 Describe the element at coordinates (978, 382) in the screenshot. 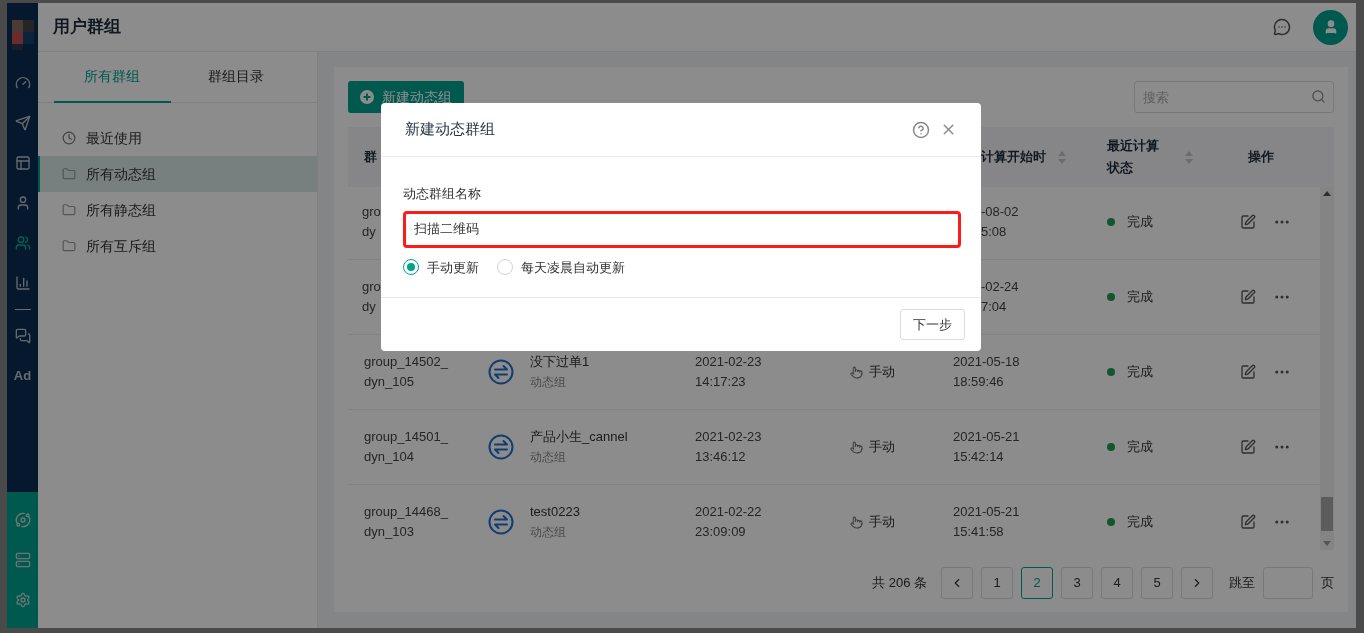

I see `last-calc-time-text: 18:59:46` at that location.